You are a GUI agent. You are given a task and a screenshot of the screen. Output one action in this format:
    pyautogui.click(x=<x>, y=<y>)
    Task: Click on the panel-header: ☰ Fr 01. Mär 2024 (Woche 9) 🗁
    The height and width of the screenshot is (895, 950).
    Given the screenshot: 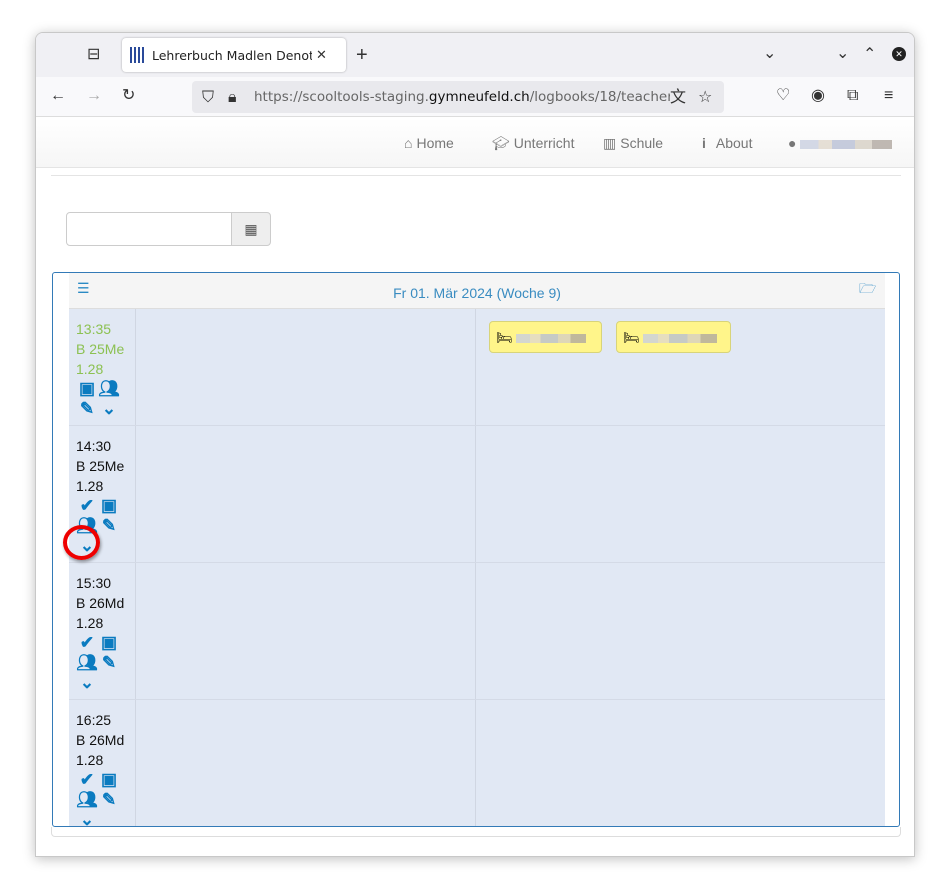 What is the action you would take?
    pyautogui.click(x=477, y=291)
    